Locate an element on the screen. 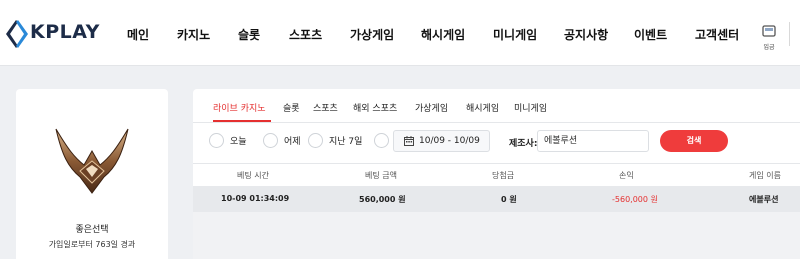 The width and height of the screenshot is (800, 259). profile-name: 좋은선택 is located at coordinates (92, 230).